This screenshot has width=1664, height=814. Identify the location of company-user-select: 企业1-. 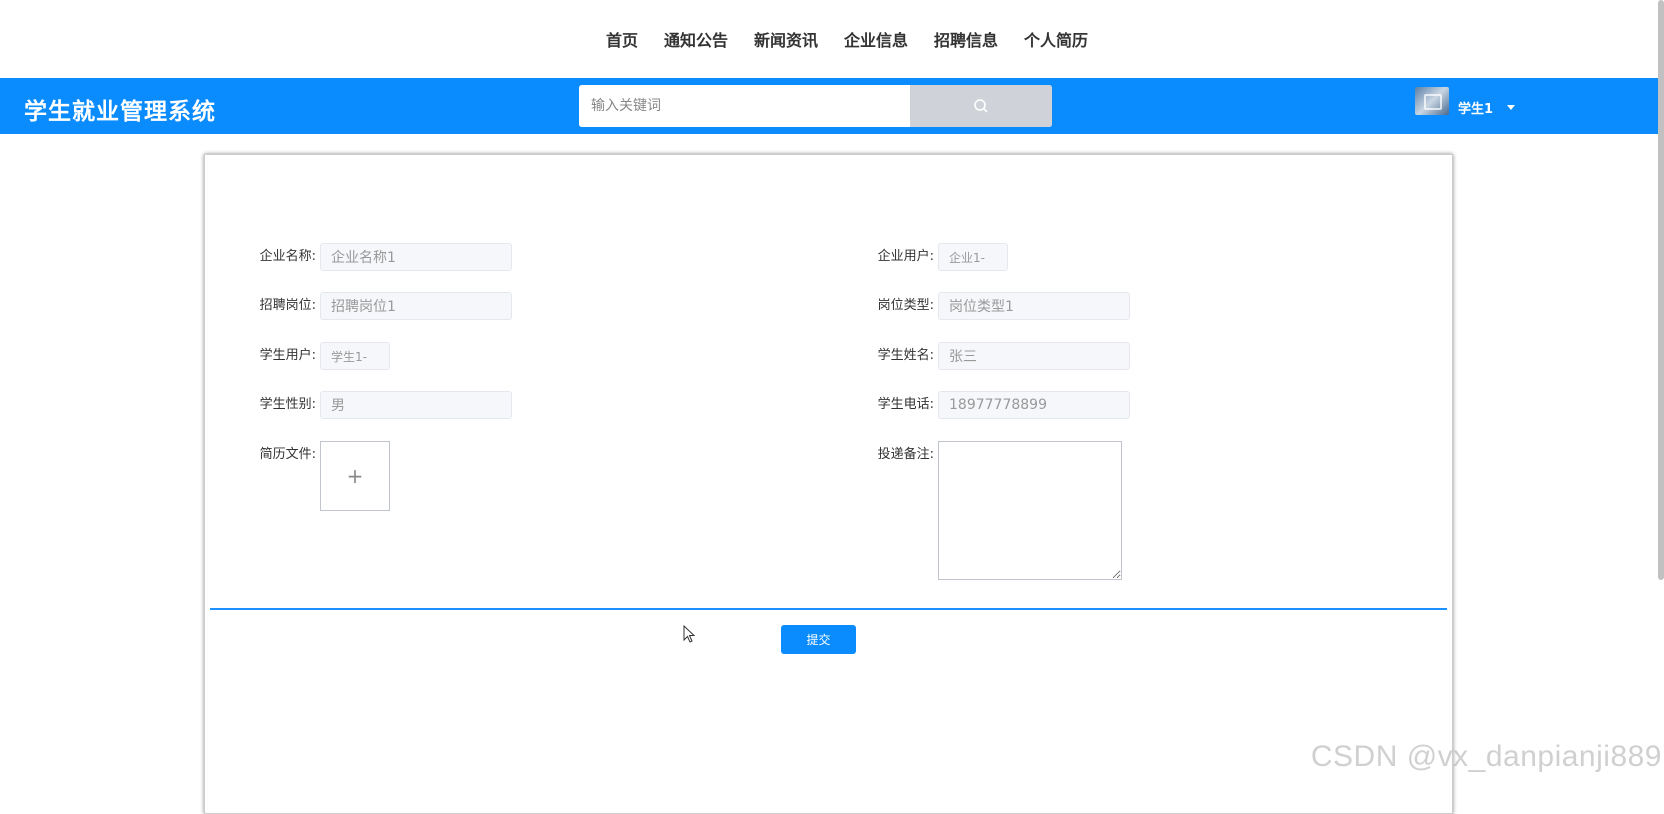
(973, 257).